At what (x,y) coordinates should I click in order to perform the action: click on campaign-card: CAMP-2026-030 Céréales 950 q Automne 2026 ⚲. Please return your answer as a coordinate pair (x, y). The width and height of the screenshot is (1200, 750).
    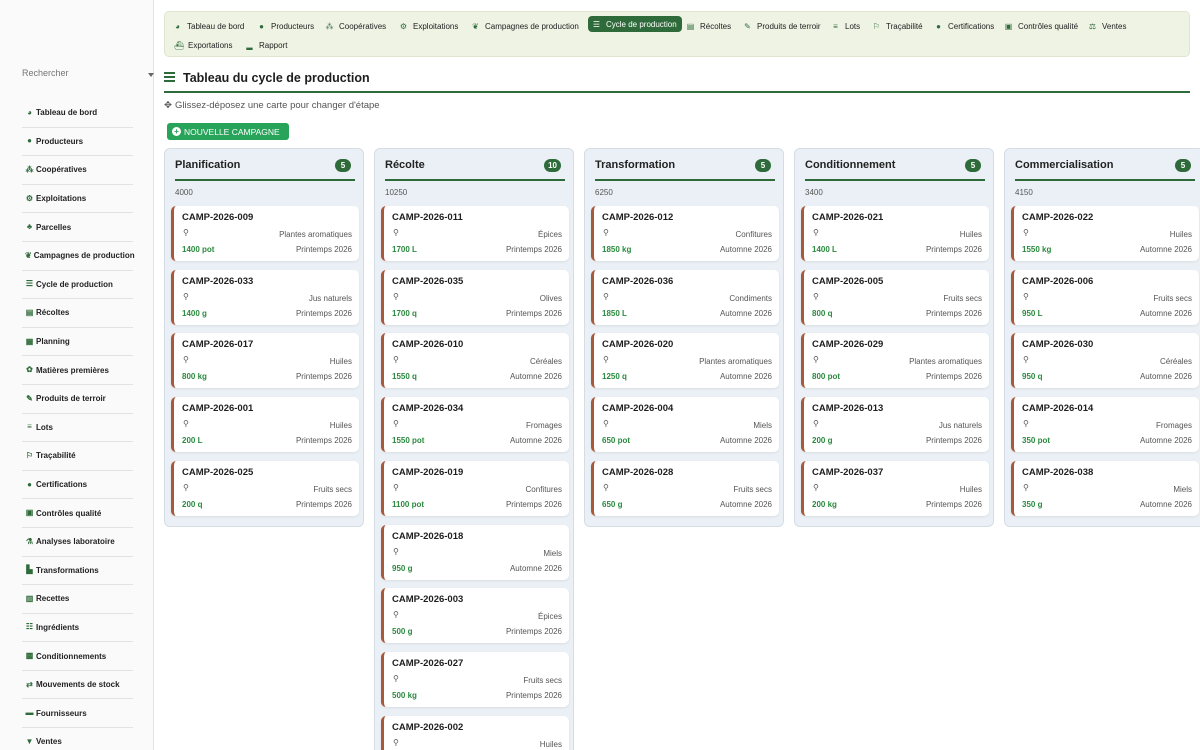
    Looking at the image, I should click on (1105, 361).